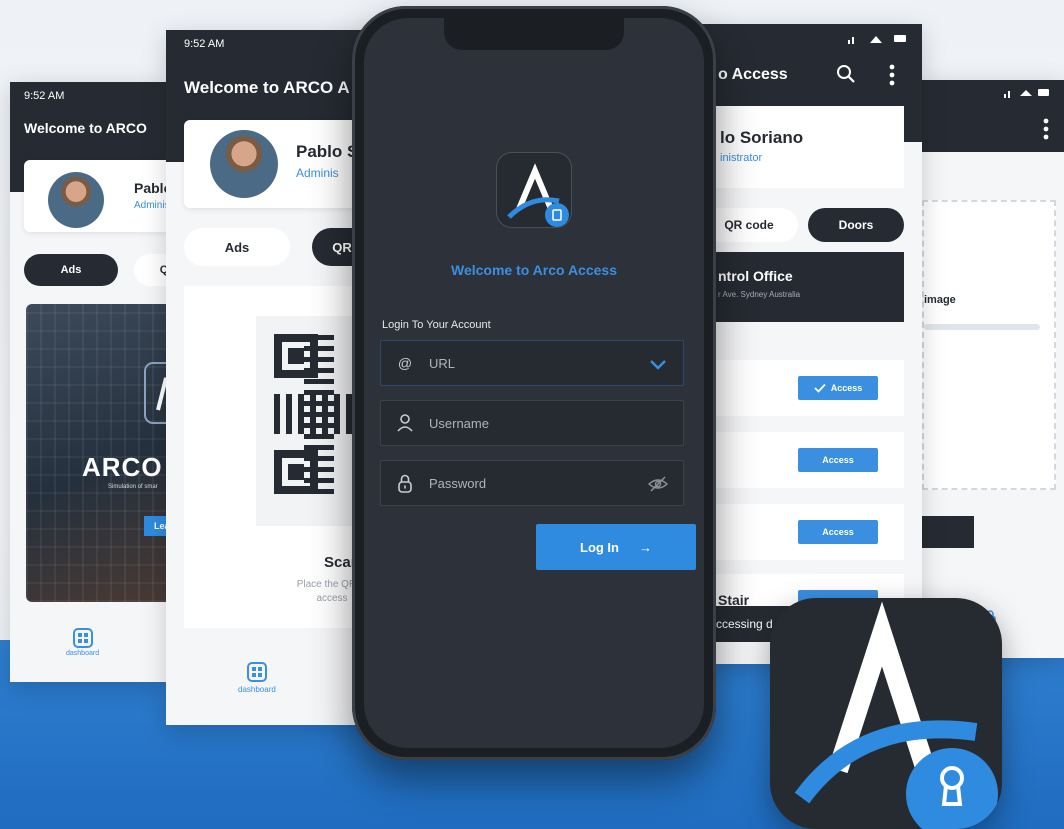 This screenshot has width=1064, height=829. What do you see at coordinates (458, 483) in the screenshot?
I see `password-placeholder: Password` at bounding box center [458, 483].